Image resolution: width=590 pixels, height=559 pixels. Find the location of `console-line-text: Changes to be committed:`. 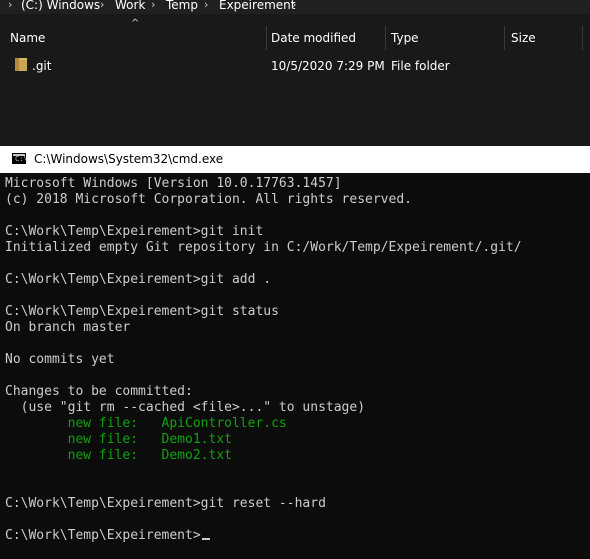

console-line-text: Changes to be committed: is located at coordinates (99, 391).